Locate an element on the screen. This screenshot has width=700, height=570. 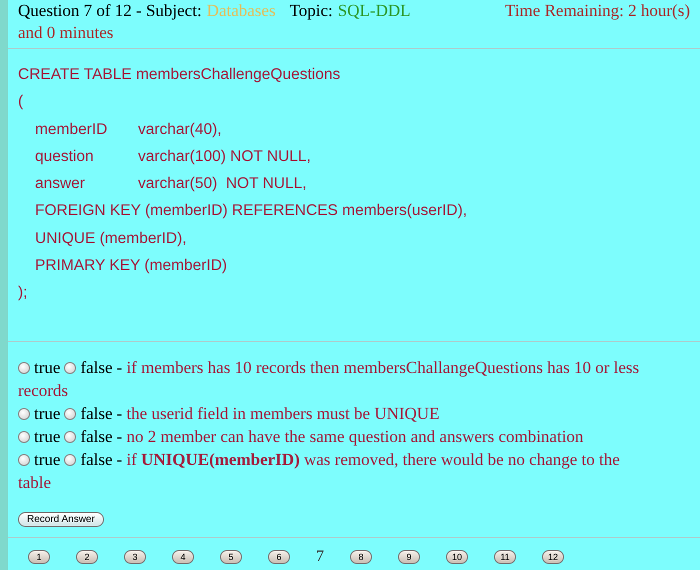
code-token: varchar(40), is located at coordinates (180, 130).